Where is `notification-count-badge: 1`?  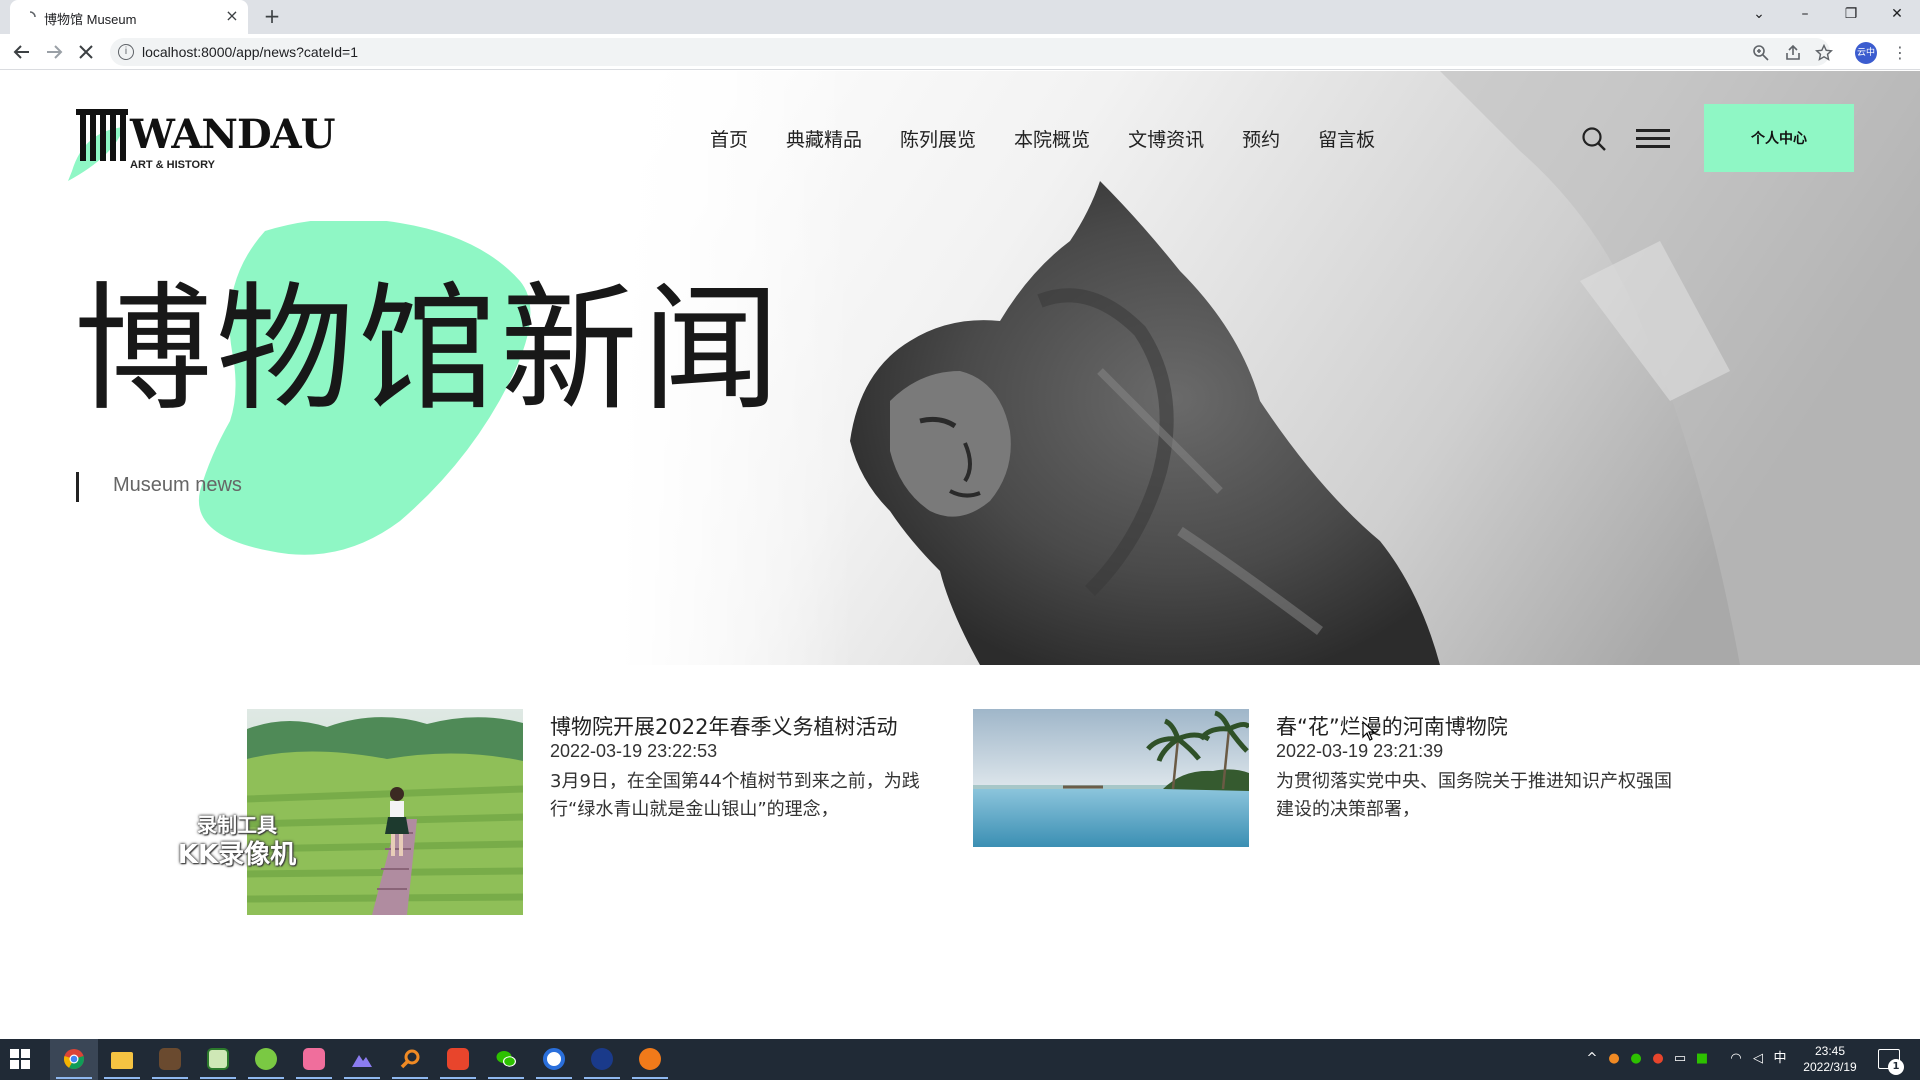 notification-count-badge: 1 is located at coordinates (1896, 1067).